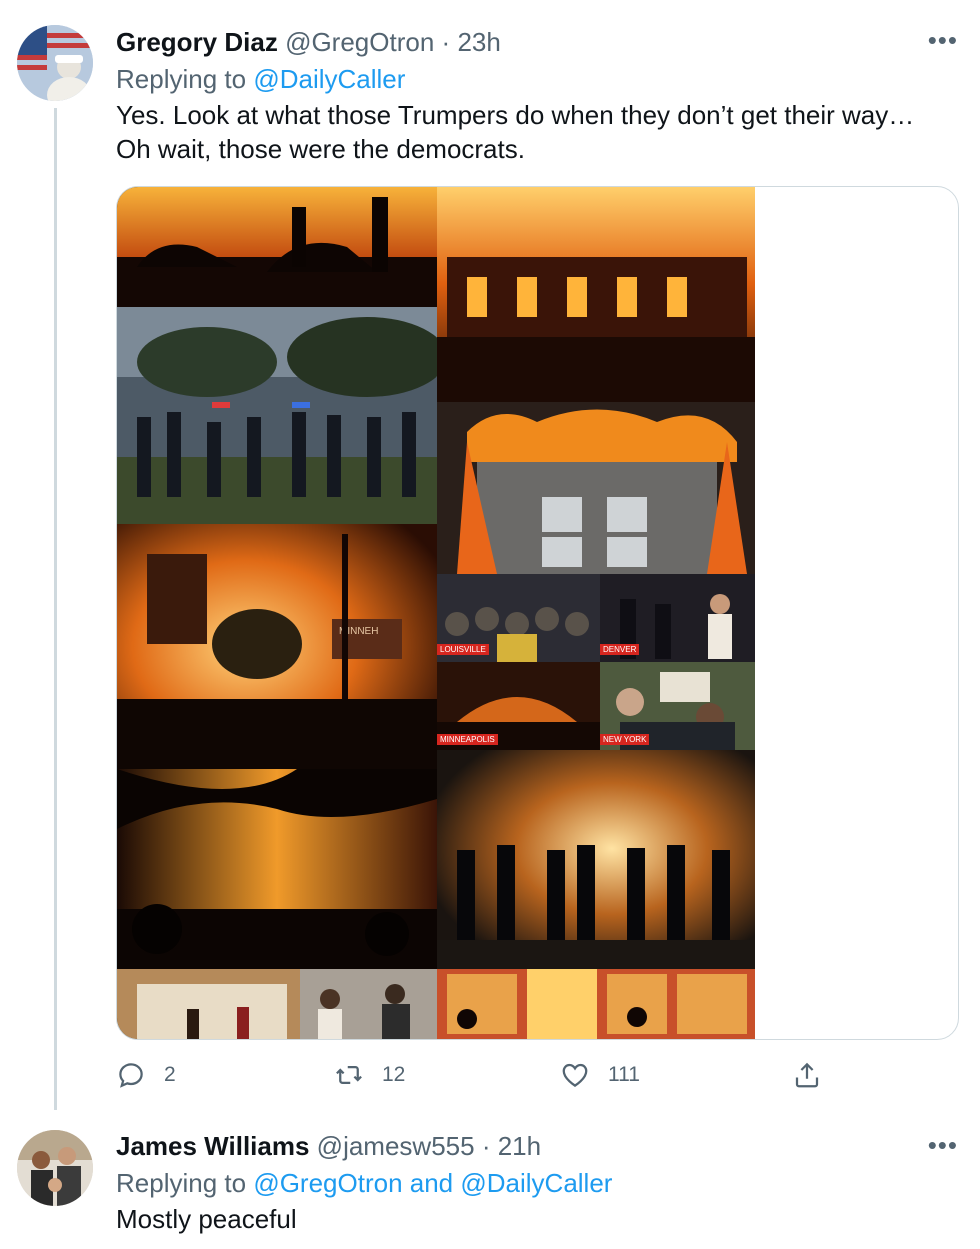 The image size is (980, 1249). Describe the element at coordinates (369, 1075) in the screenshot. I see `retweet-button: 12` at that location.